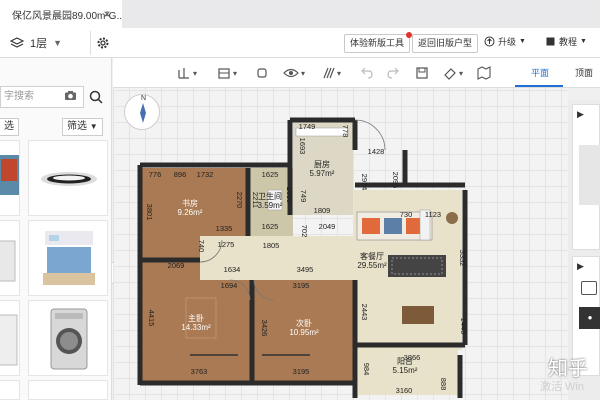  What do you see at coordinates (372, 265) in the screenshot?
I see `room-area: 29.55m²` at bounding box center [372, 265].